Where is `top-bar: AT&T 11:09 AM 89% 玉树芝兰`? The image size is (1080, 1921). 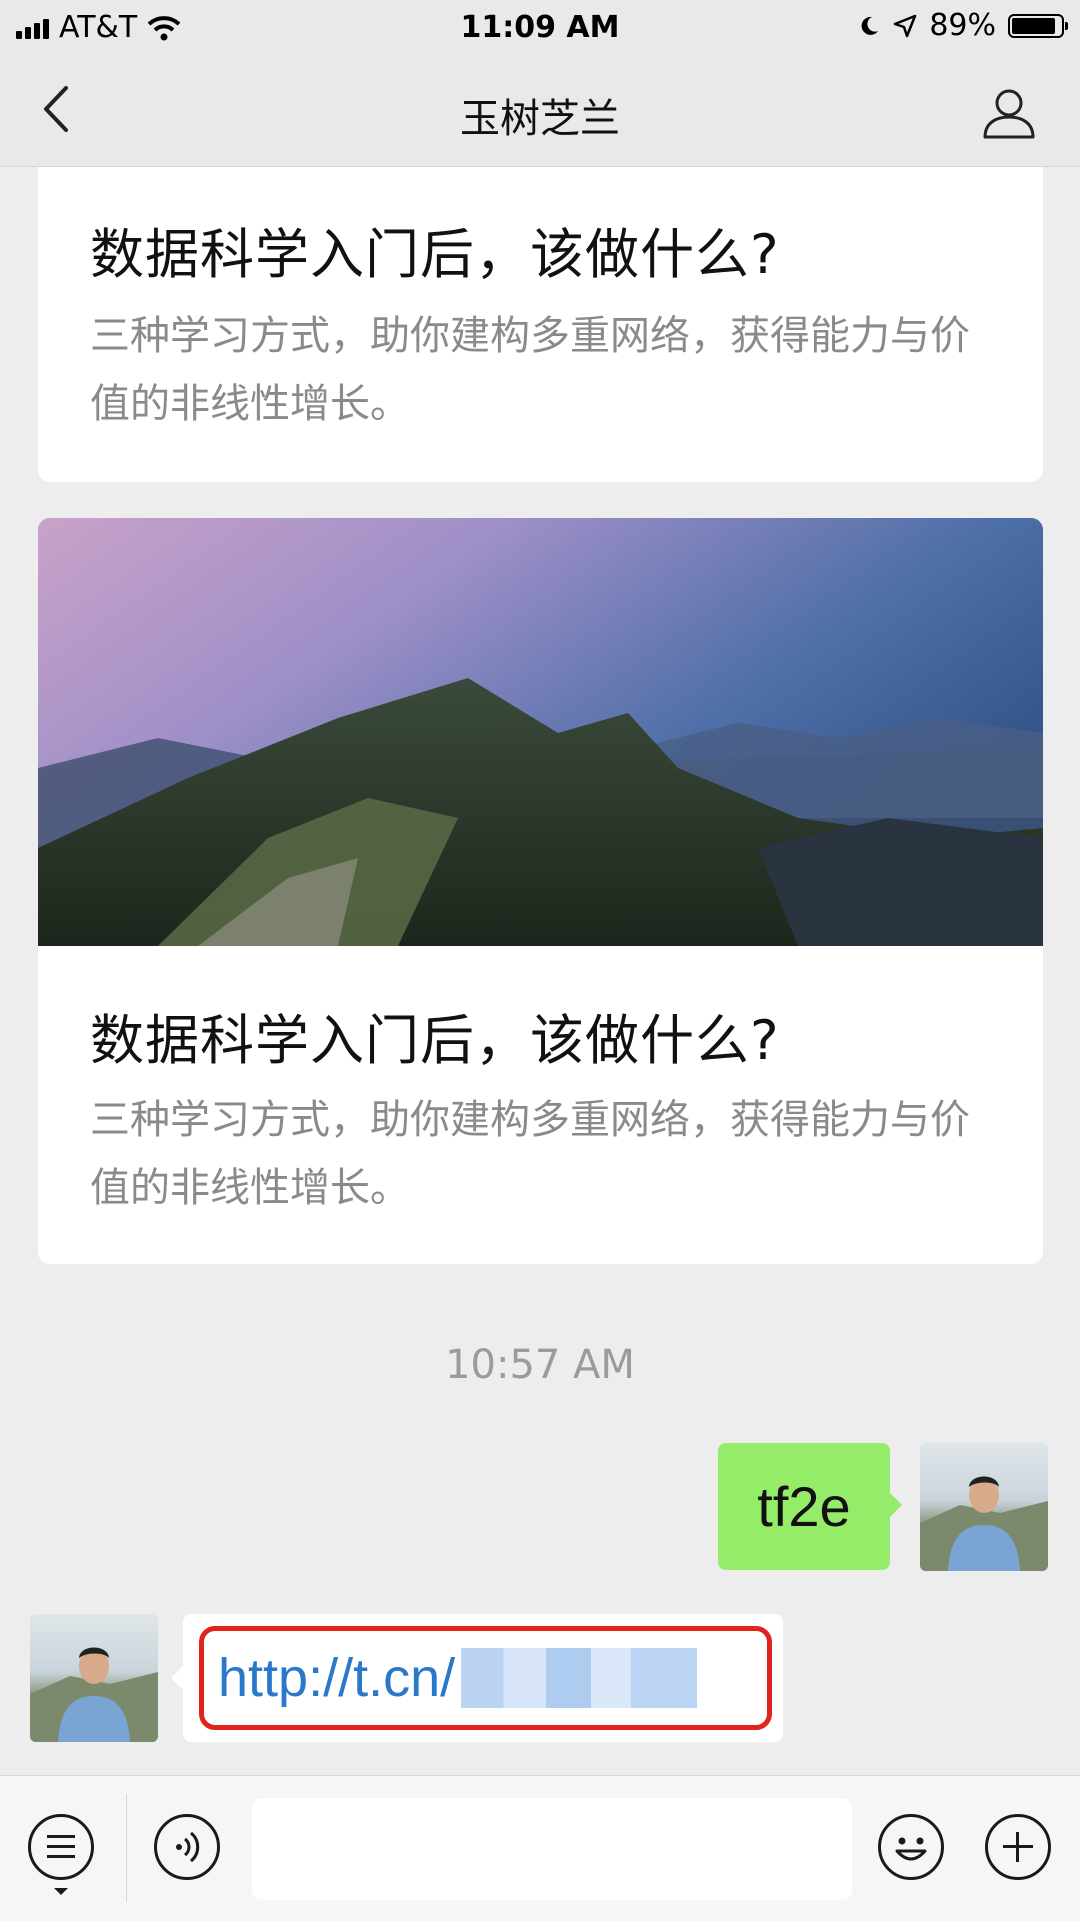
top-bar: AT&T 11:09 AM 89% 玉树芝兰 is located at coordinates (540, 83).